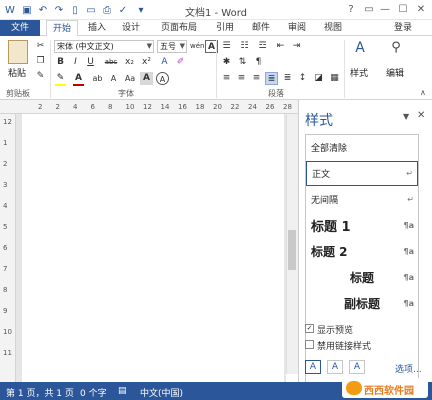 The width and height of the screenshot is (432, 400). Describe the element at coordinates (78, 85) in the screenshot. I see `font-color-swatch` at that location.